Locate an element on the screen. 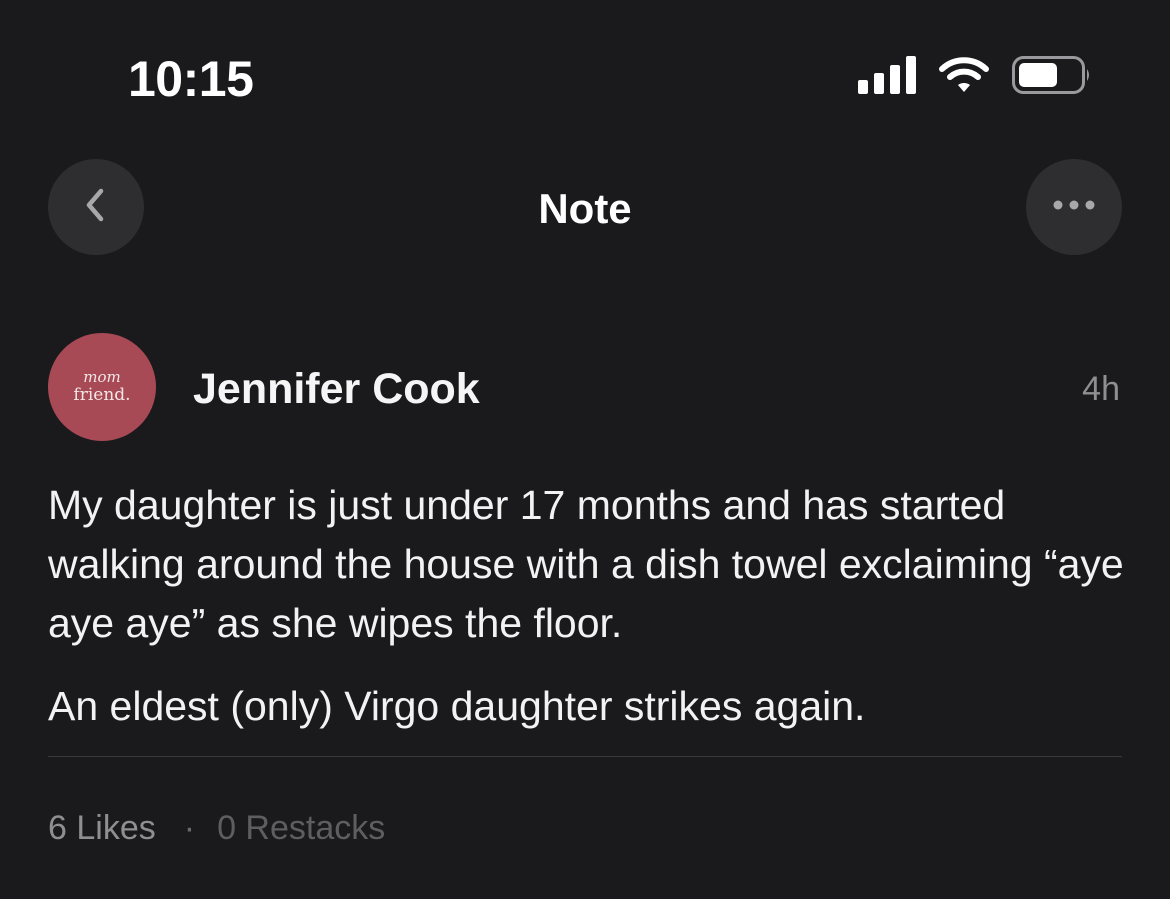  ellipsis-icon is located at coordinates (1074, 207).